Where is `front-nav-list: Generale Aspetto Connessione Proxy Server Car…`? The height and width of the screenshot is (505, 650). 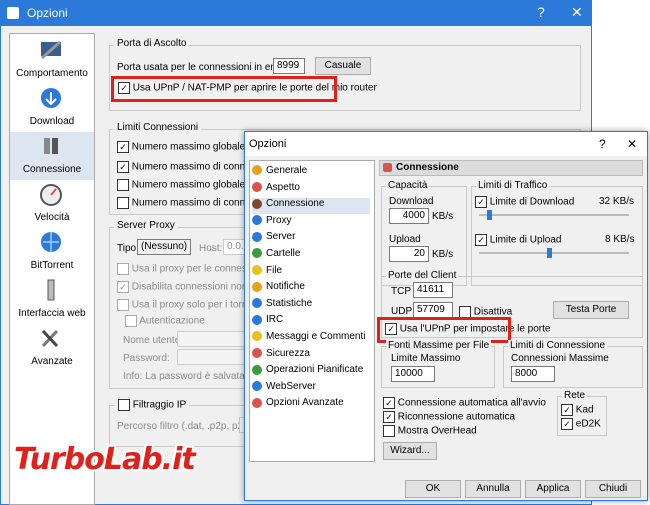
front-nav-list: Generale Aspetto Connessione Proxy Server Car… is located at coordinates (312, 311).